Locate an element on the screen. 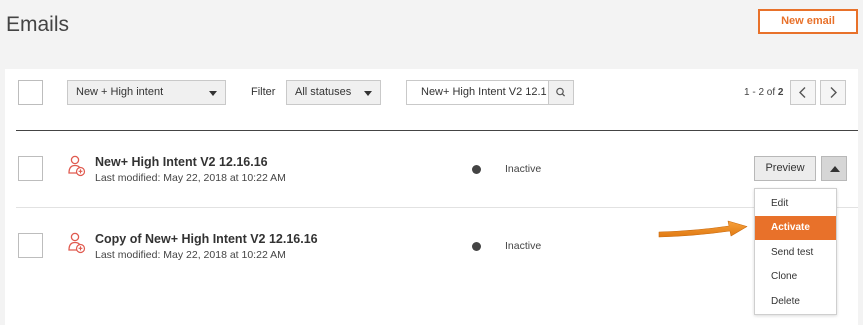  menu-item-edit: Edit is located at coordinates (795, 204).